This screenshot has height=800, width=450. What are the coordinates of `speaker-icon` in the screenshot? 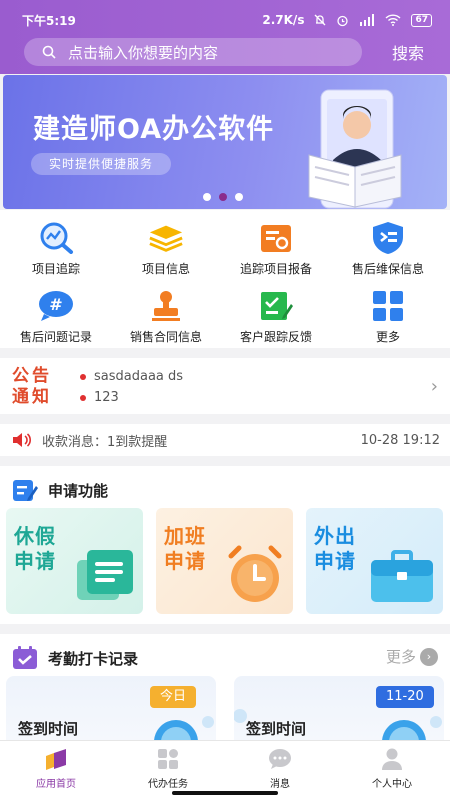 It's located at (22, 440).